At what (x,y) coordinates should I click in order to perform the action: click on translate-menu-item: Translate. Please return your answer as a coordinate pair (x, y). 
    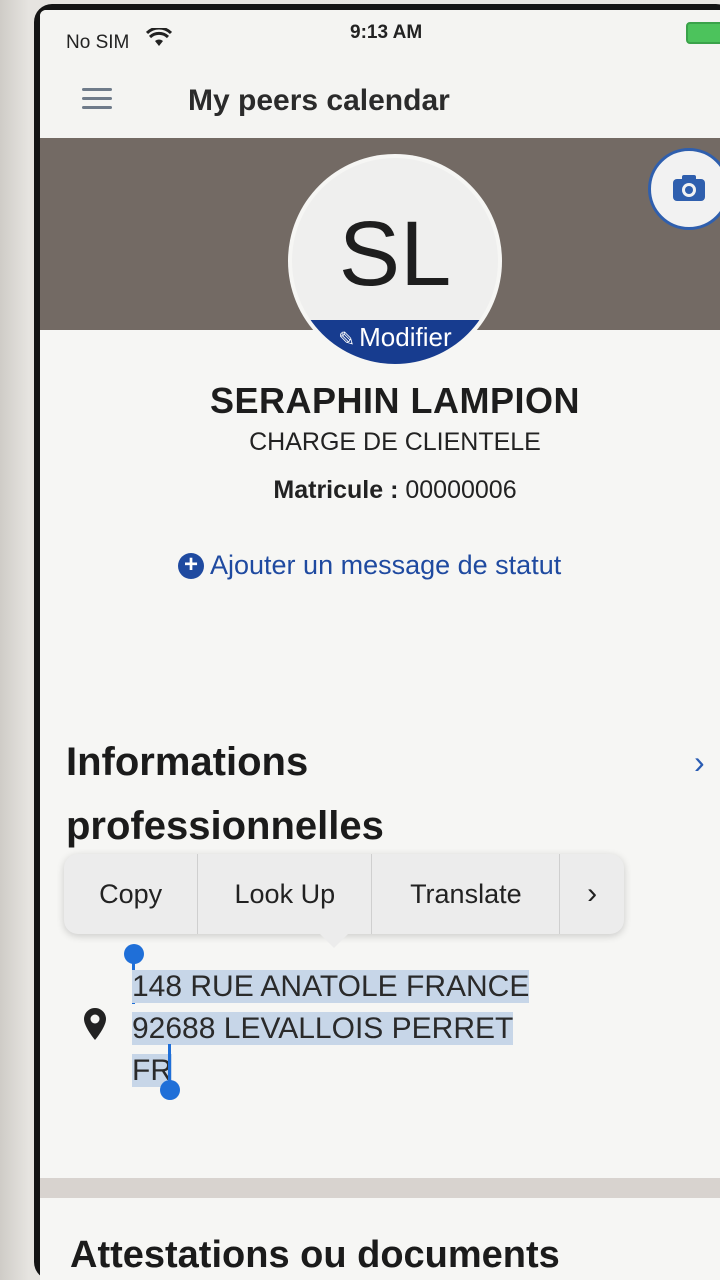
    Looking at the image, I should click on (466, 894).